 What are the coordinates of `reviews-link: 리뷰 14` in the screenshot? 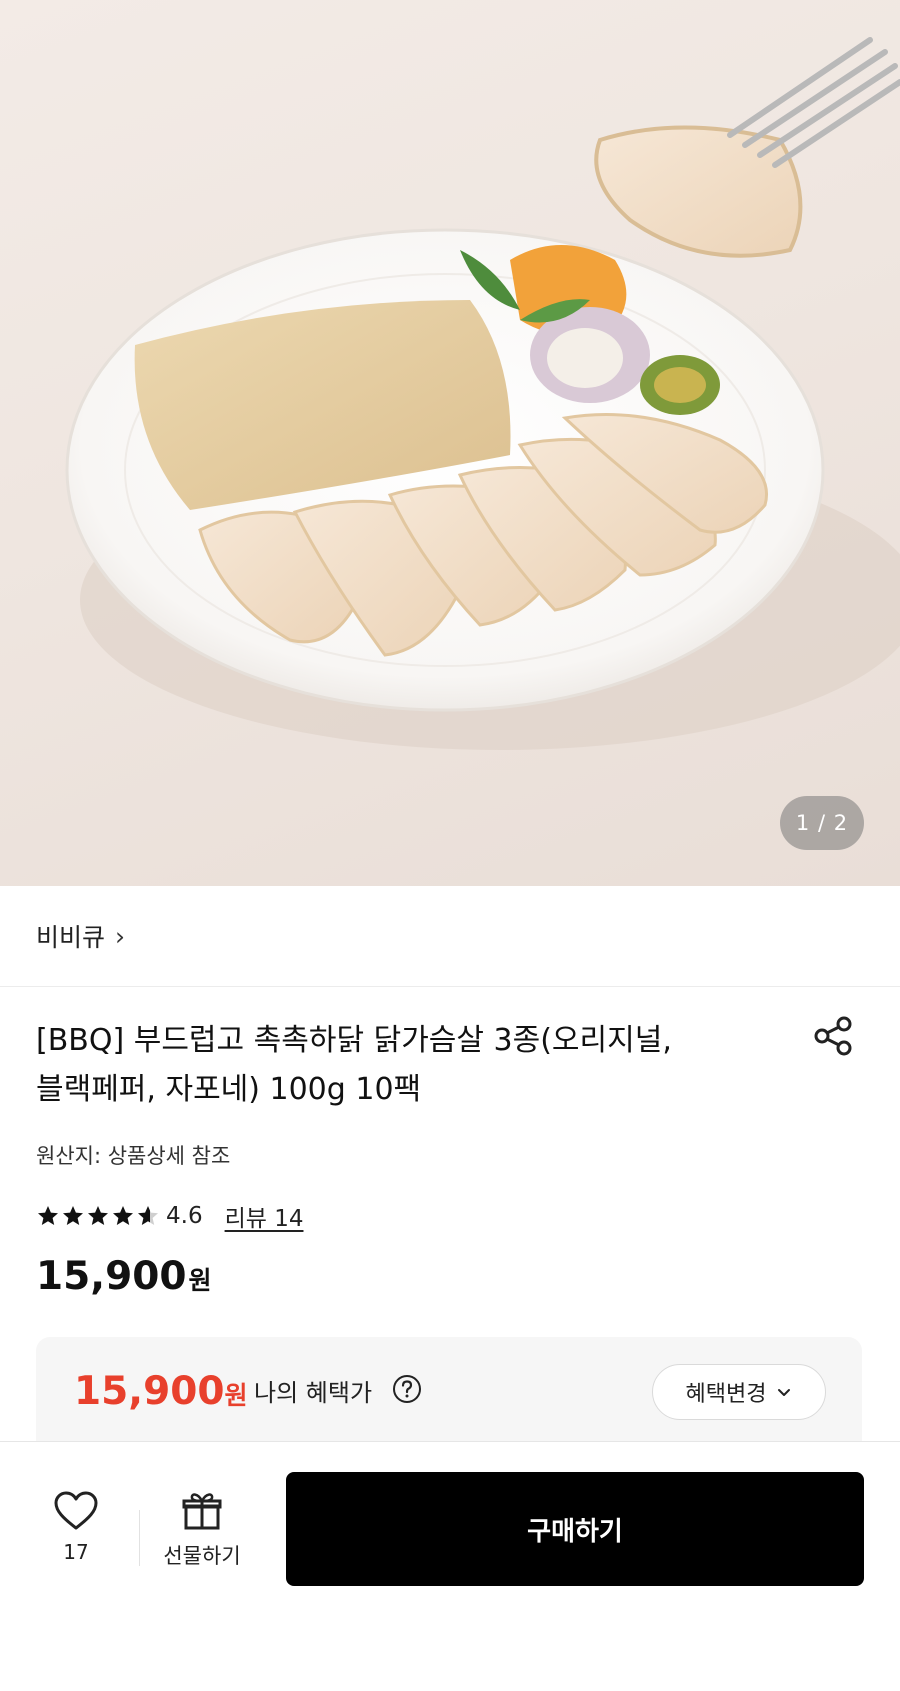 It's located at (264, 1216).